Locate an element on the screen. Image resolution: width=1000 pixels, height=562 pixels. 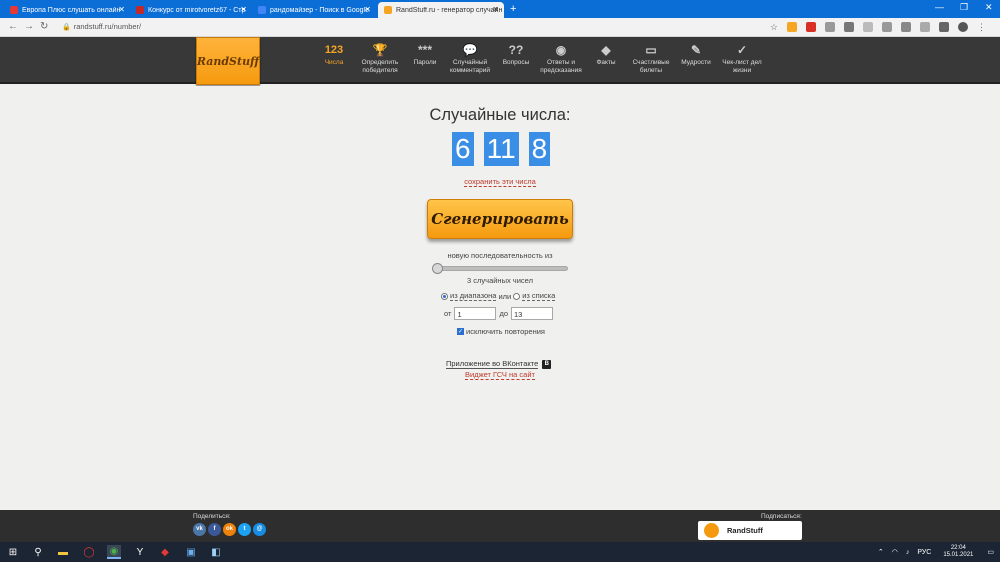
forward-icon: → is located at coordinates (29, 26).